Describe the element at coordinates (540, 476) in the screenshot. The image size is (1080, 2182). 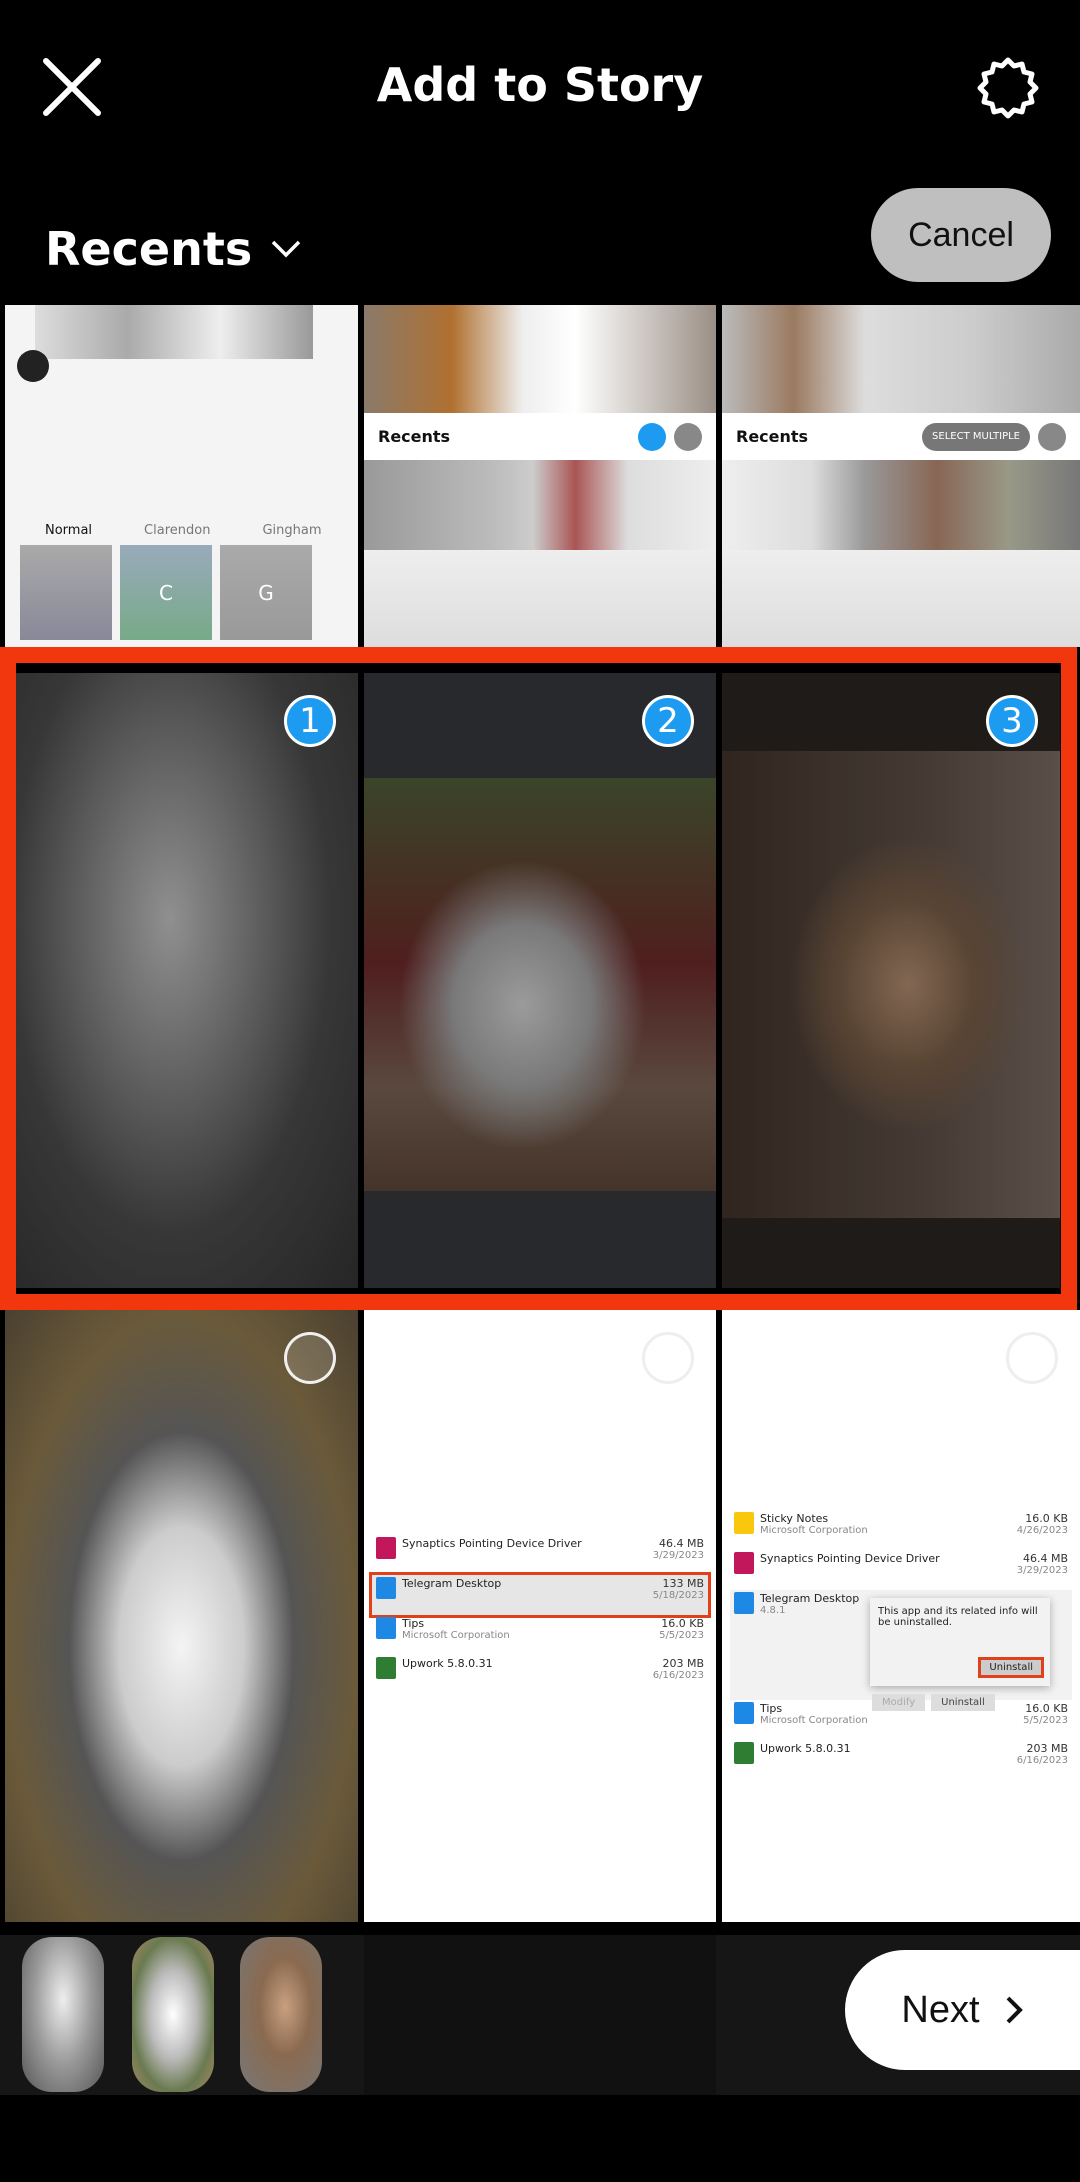
I see `gallery-item: Recents` at that location.